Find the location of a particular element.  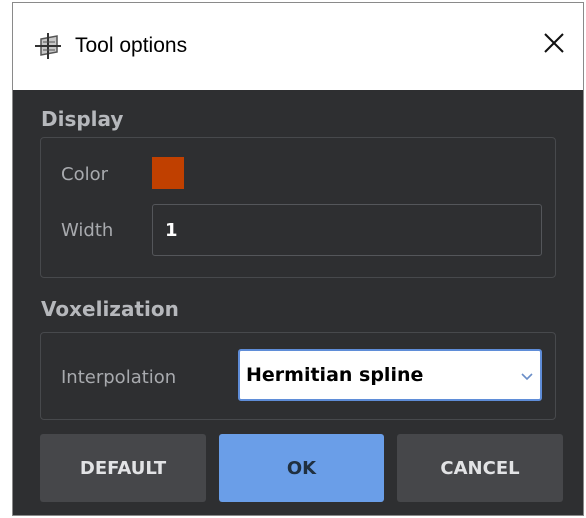

default-button: DEFAULT is located at coordinates (123, 468).